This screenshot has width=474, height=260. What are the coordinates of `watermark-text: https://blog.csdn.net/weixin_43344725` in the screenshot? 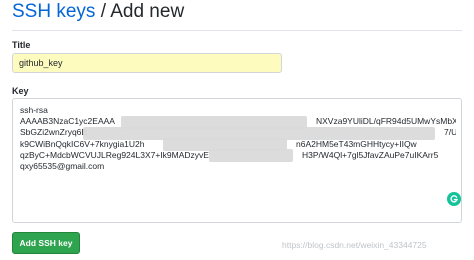 It's located at (354, 245).